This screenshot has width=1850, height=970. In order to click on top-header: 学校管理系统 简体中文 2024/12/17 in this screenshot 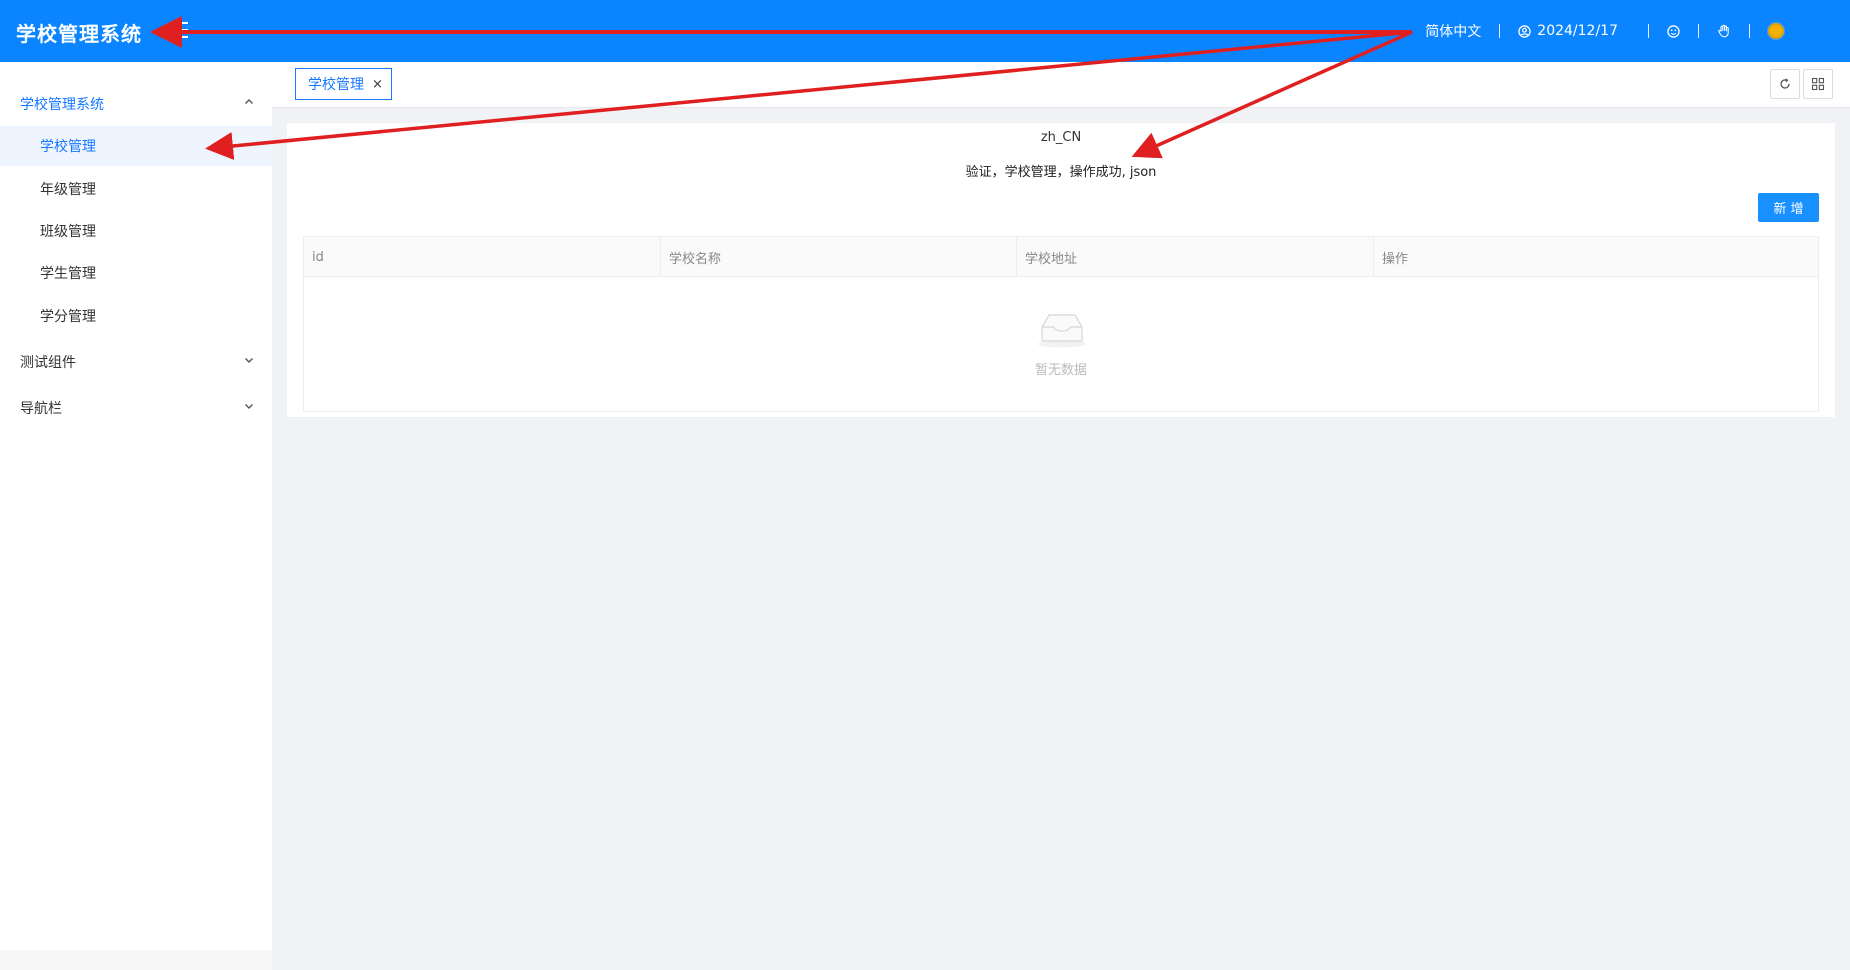, I will do `click(925, 31)`.